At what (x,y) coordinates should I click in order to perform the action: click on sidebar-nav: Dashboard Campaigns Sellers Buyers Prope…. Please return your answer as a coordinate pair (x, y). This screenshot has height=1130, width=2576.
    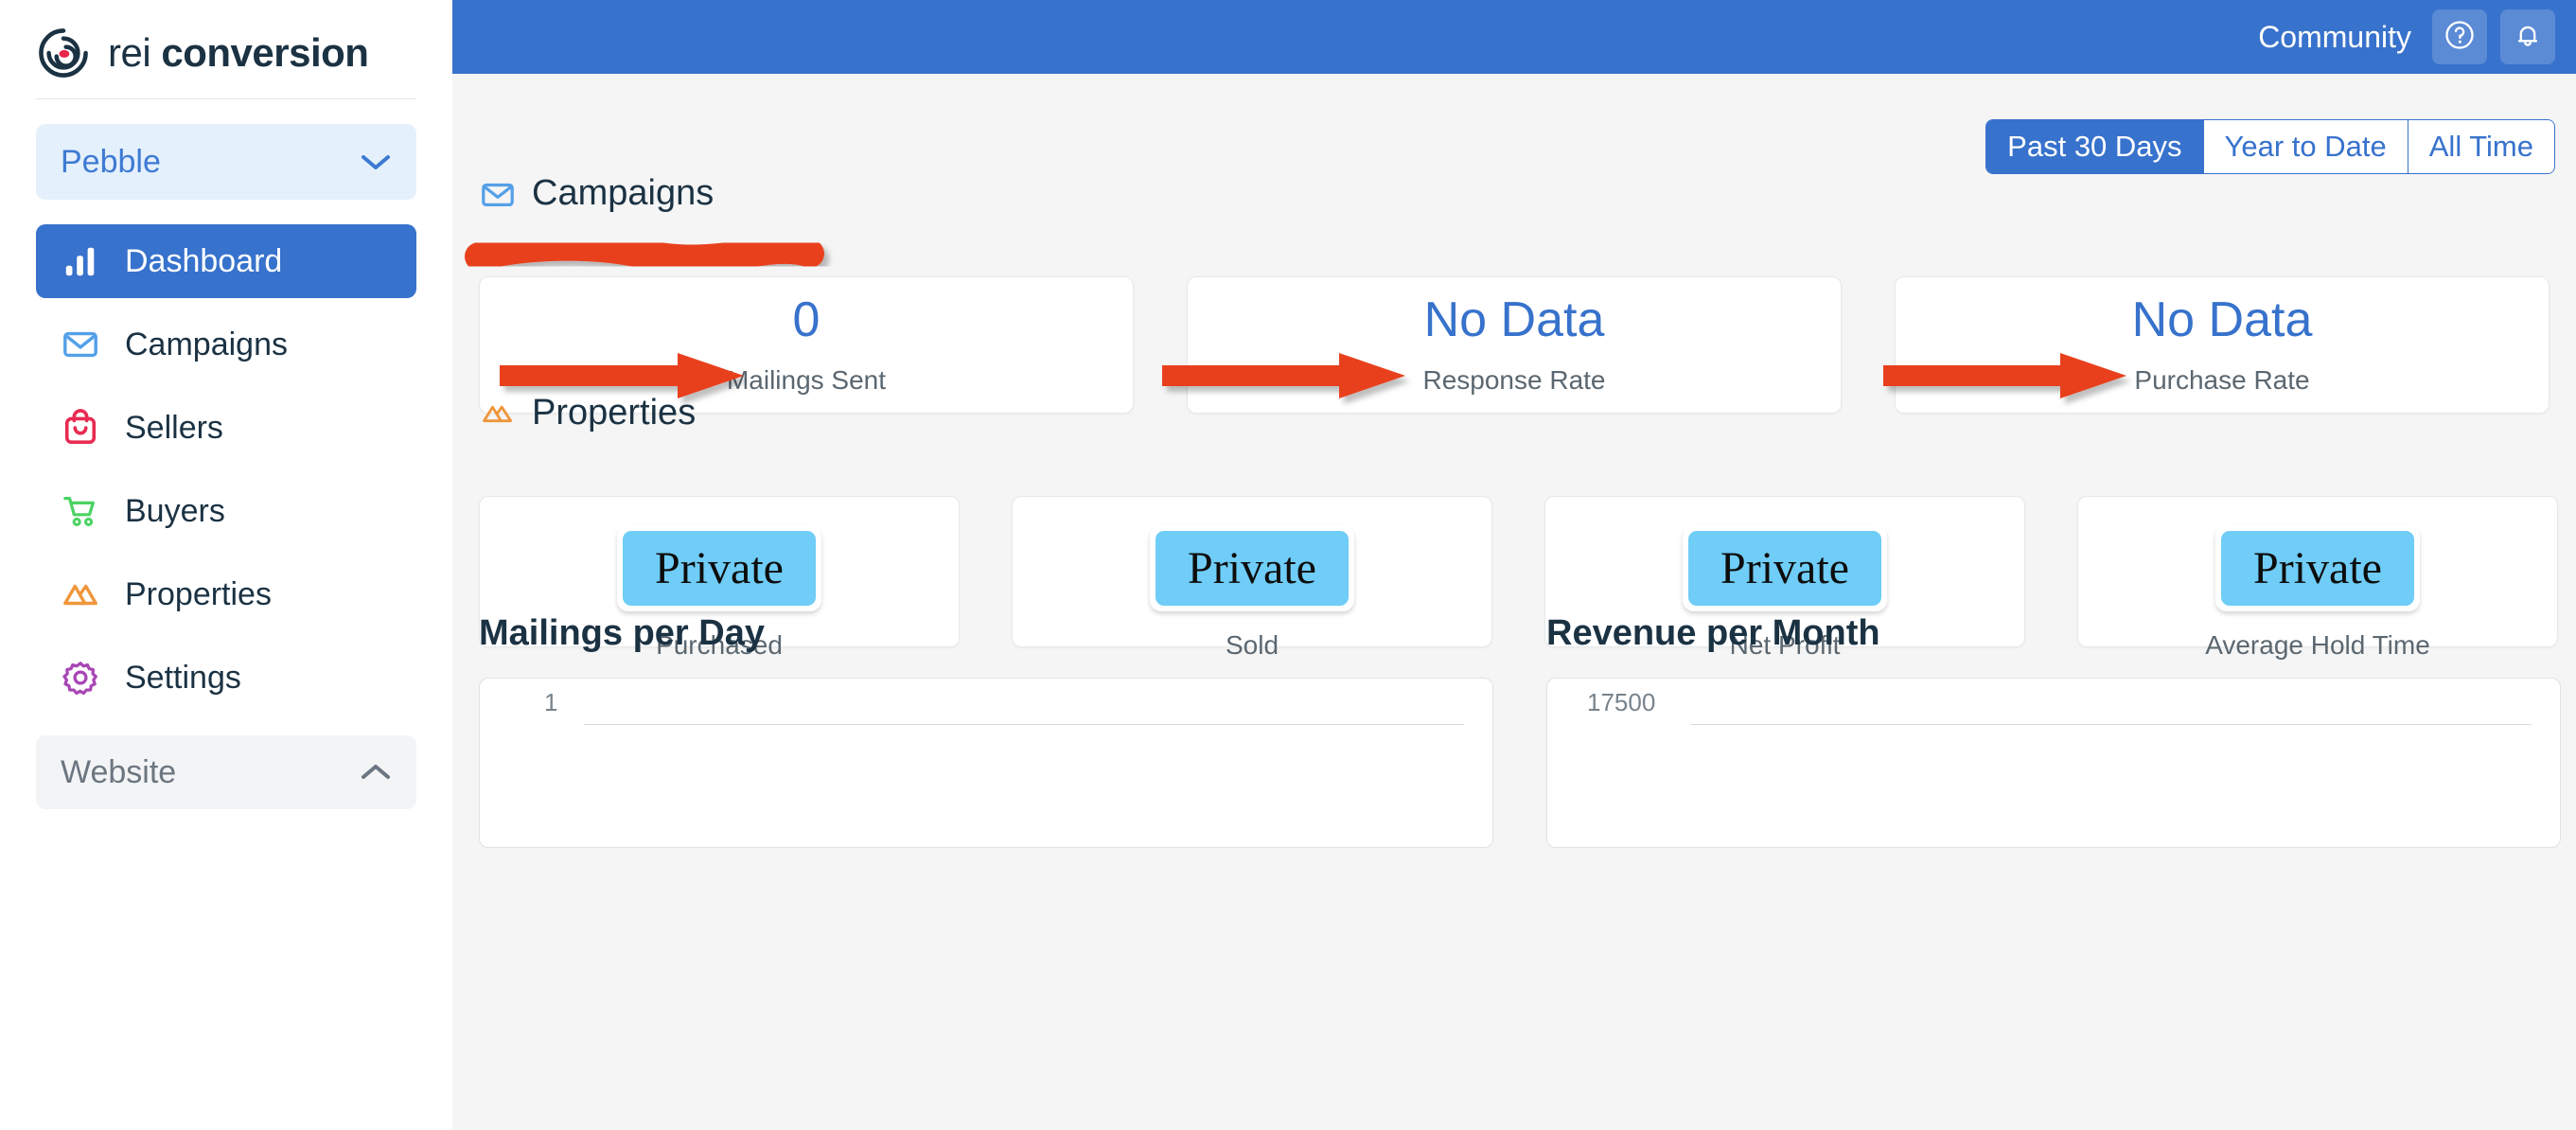
    Looking at the image, I should click on (226, 470).